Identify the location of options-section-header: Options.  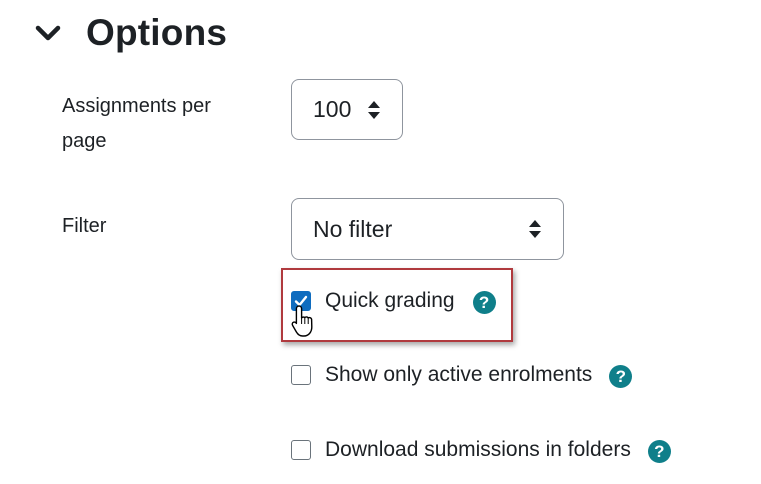
(130, 33).